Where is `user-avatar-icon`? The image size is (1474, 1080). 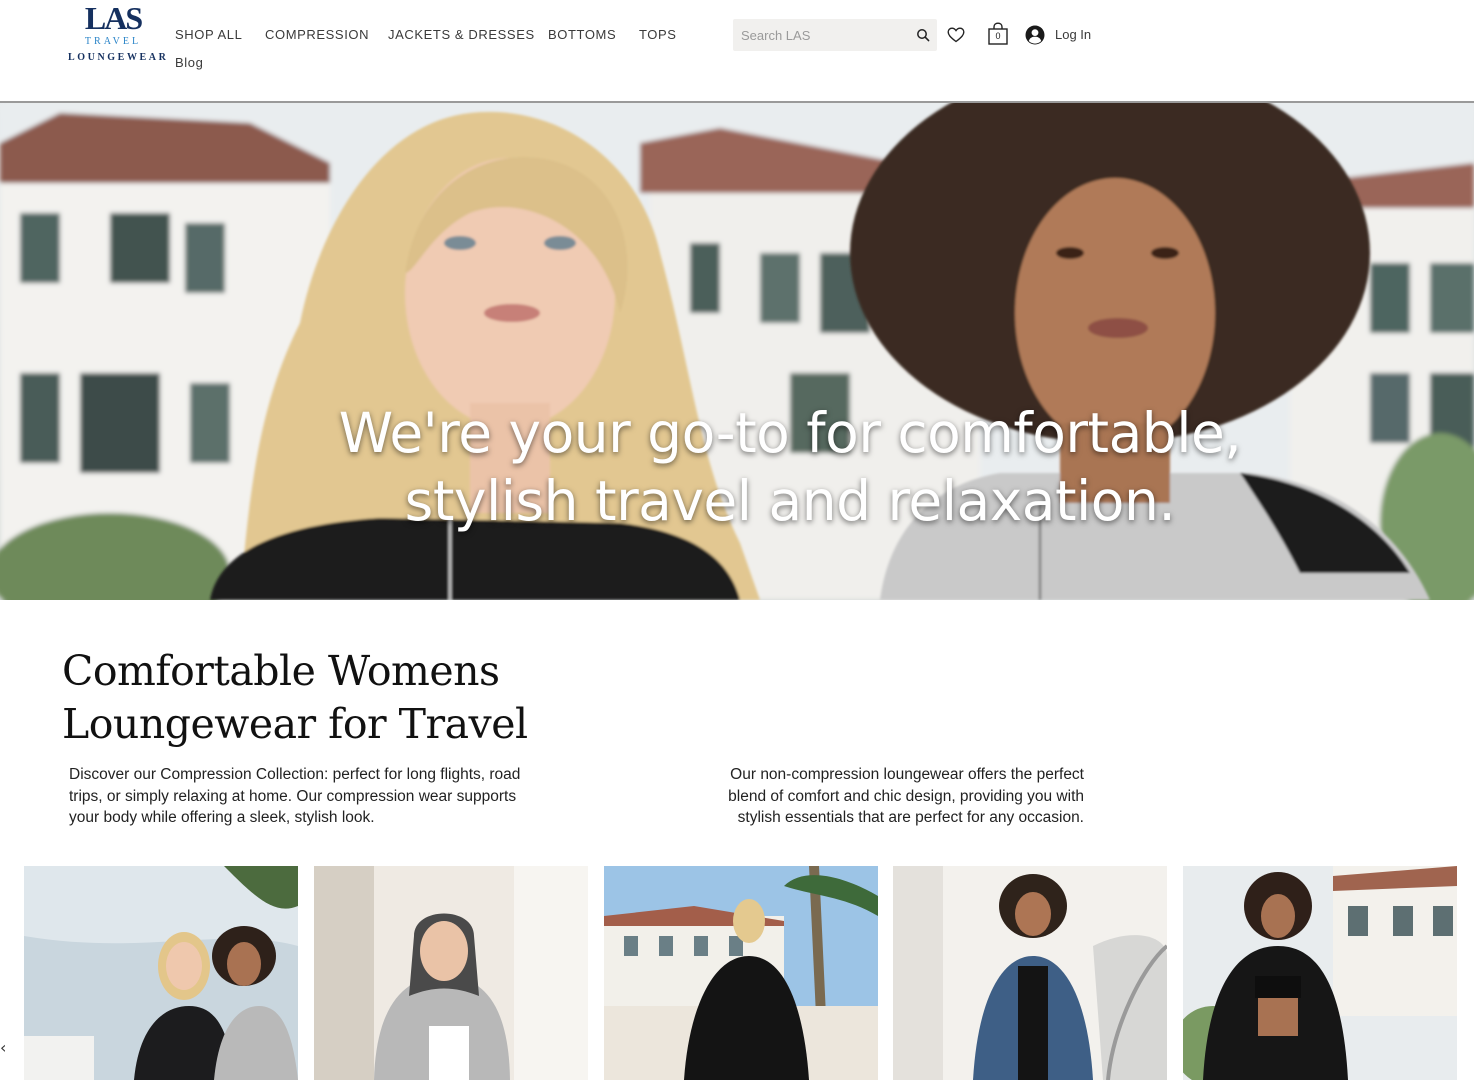
user-avatar-icon is located at coordinates (1035, 35).